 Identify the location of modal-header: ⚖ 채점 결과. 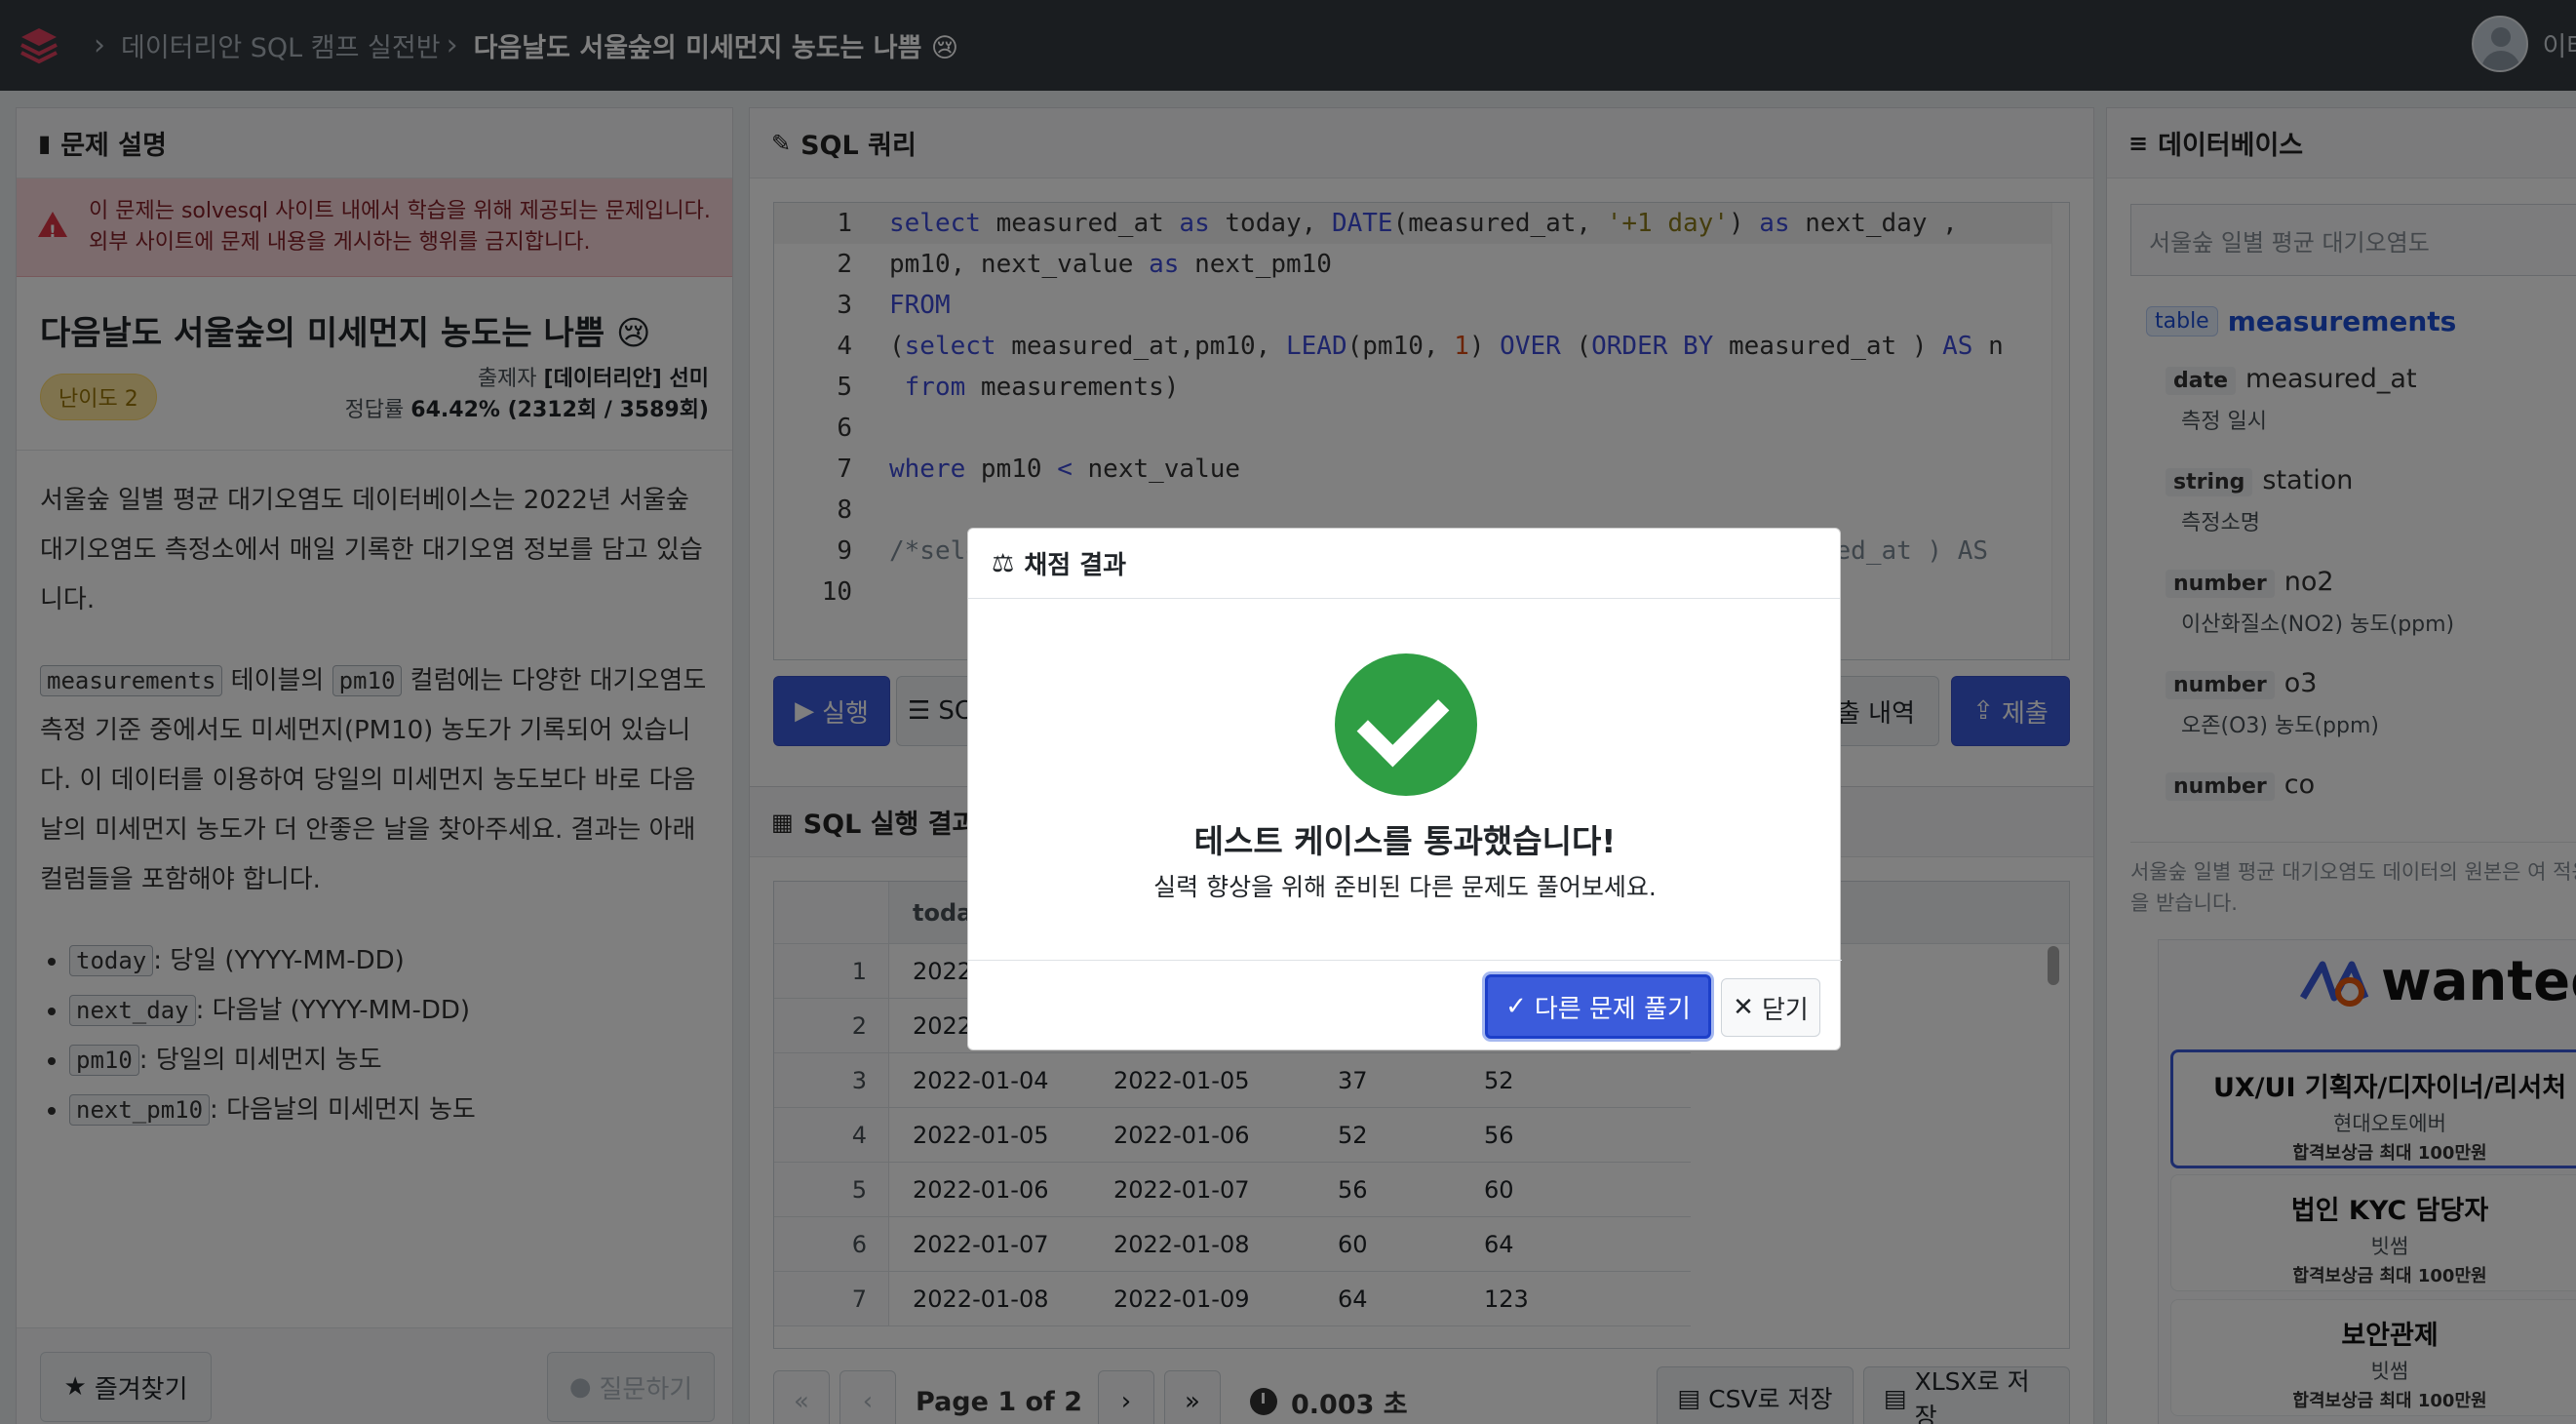
(1404, 564).